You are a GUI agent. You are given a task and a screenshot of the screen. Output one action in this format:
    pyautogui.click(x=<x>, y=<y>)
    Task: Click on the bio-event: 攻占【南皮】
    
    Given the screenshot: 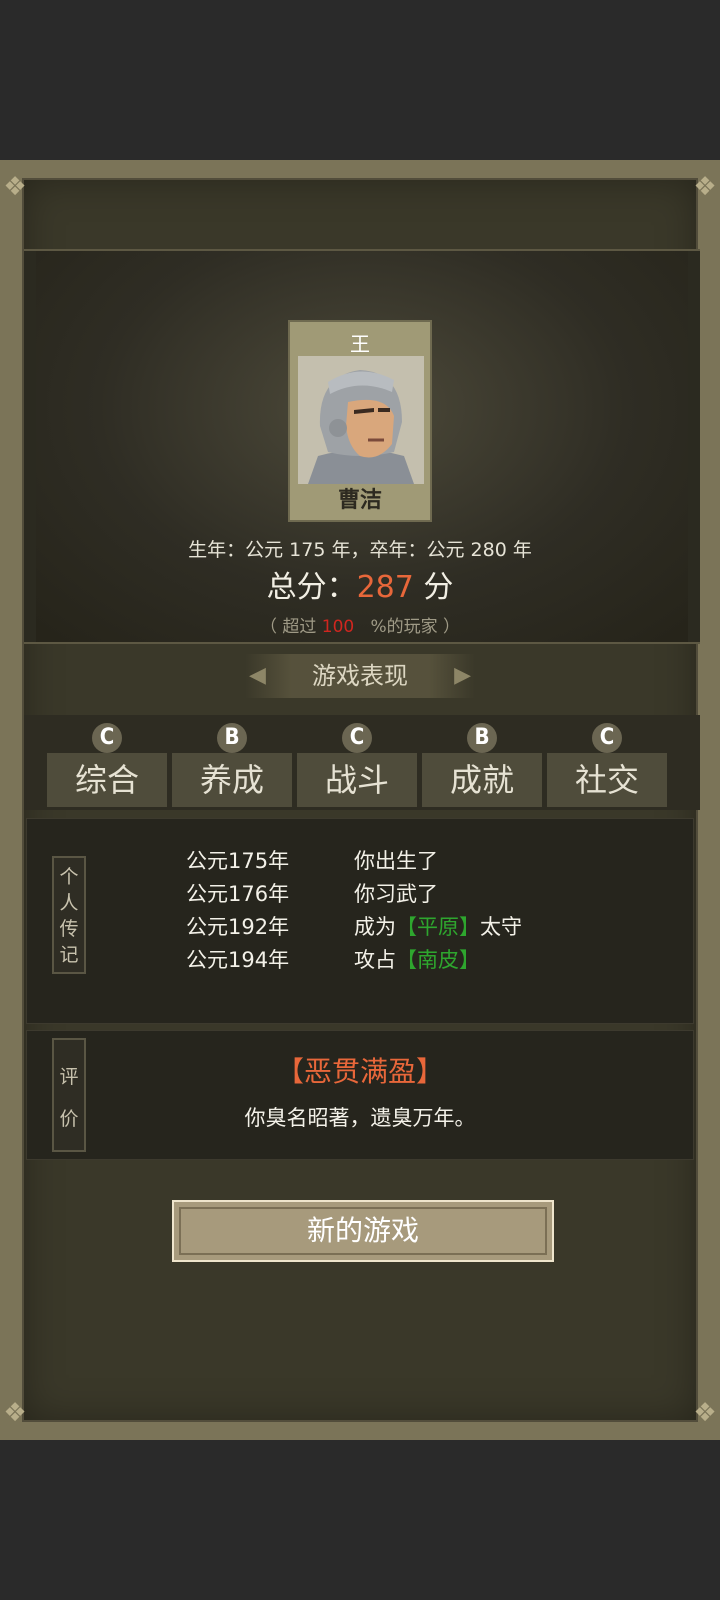 What is the action you would take?
    pyautogui.click(x=417, y=960)
    